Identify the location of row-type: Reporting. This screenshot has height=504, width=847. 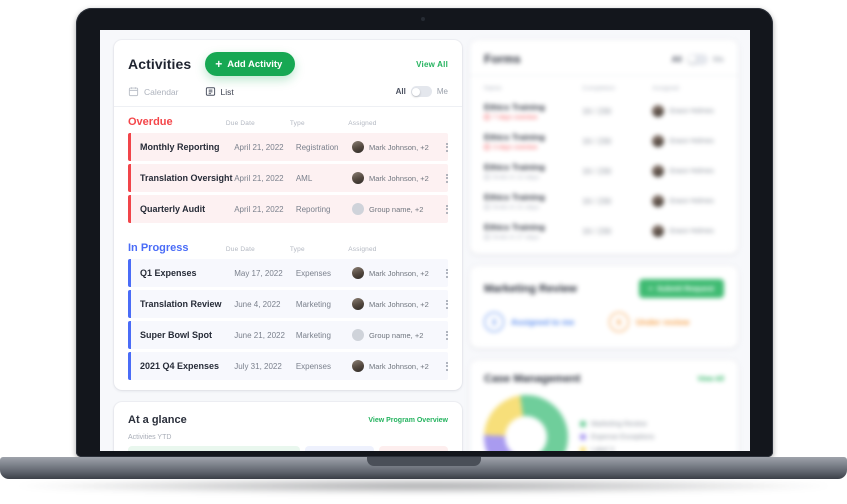
(313, 209).